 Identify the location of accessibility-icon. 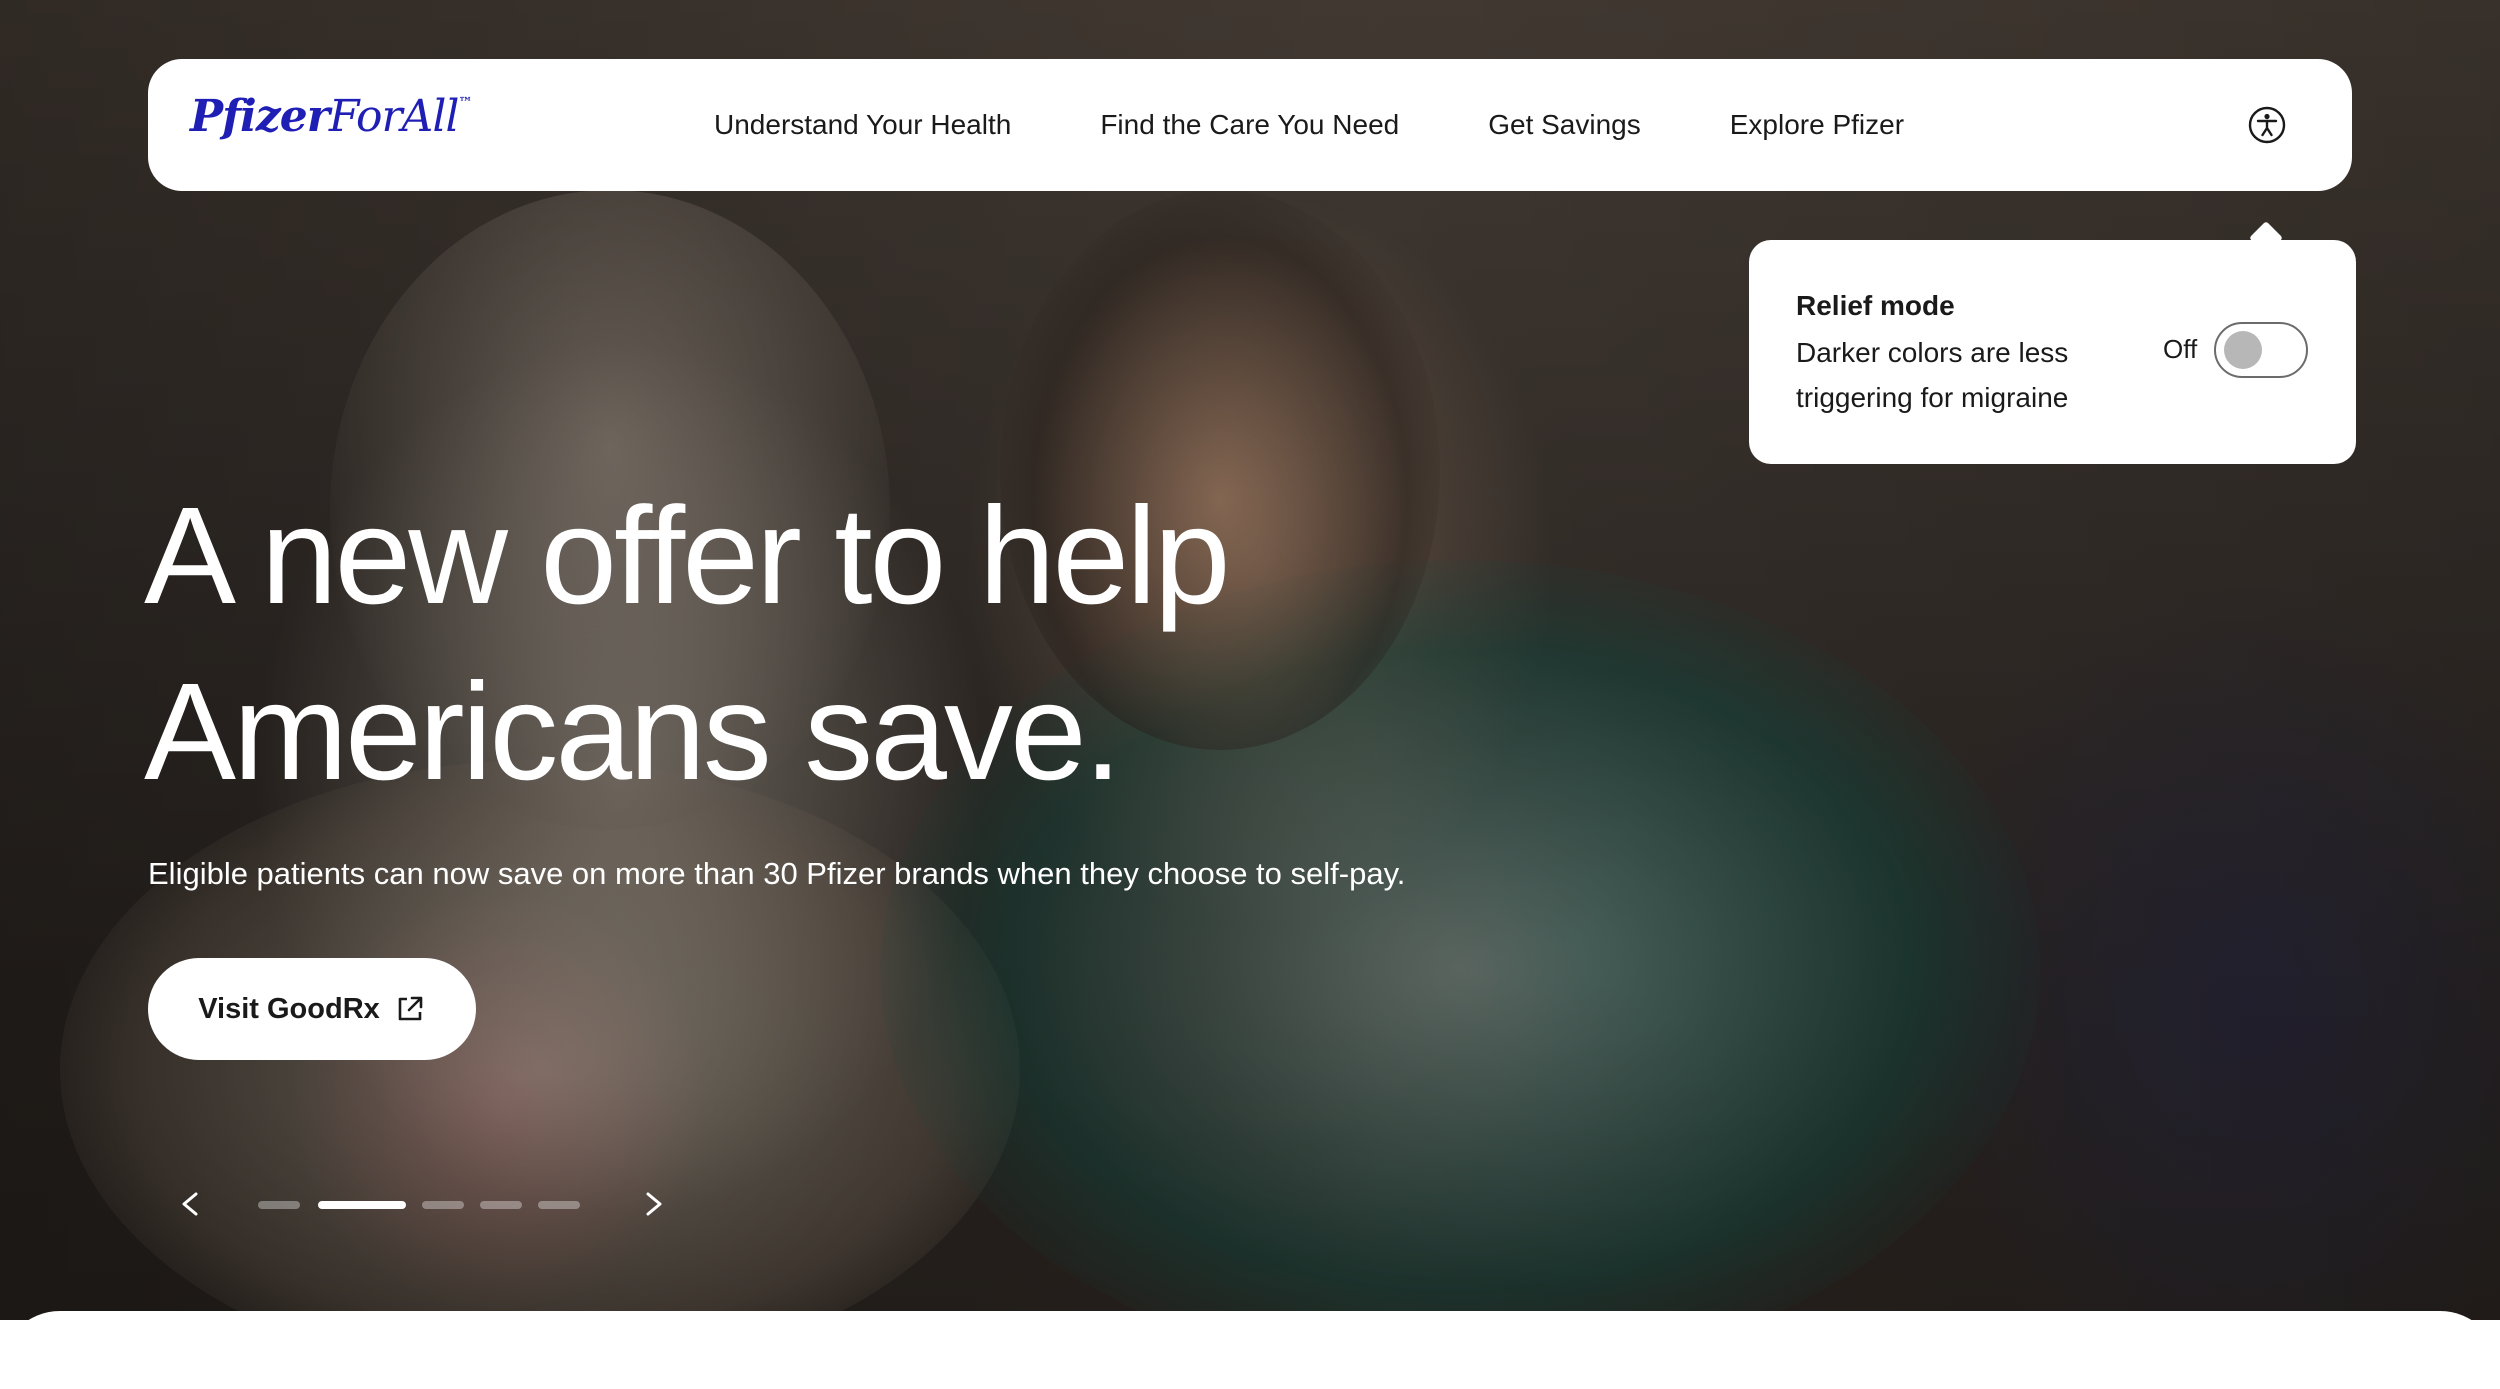
(2267, 125).